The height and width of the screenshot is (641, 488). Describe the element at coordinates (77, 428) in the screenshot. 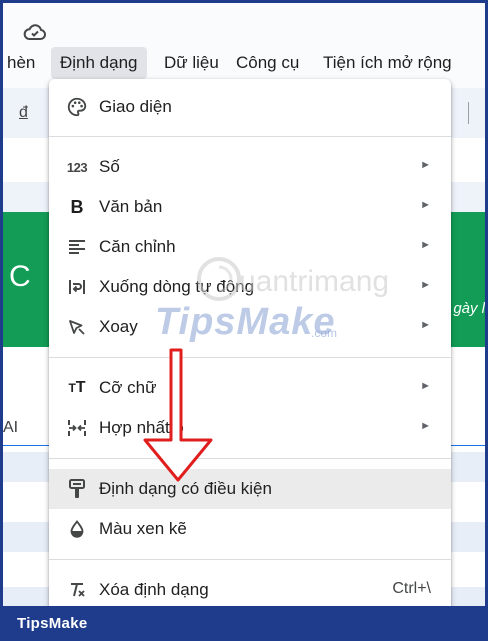

I see `merge-cells-icon` at that location.